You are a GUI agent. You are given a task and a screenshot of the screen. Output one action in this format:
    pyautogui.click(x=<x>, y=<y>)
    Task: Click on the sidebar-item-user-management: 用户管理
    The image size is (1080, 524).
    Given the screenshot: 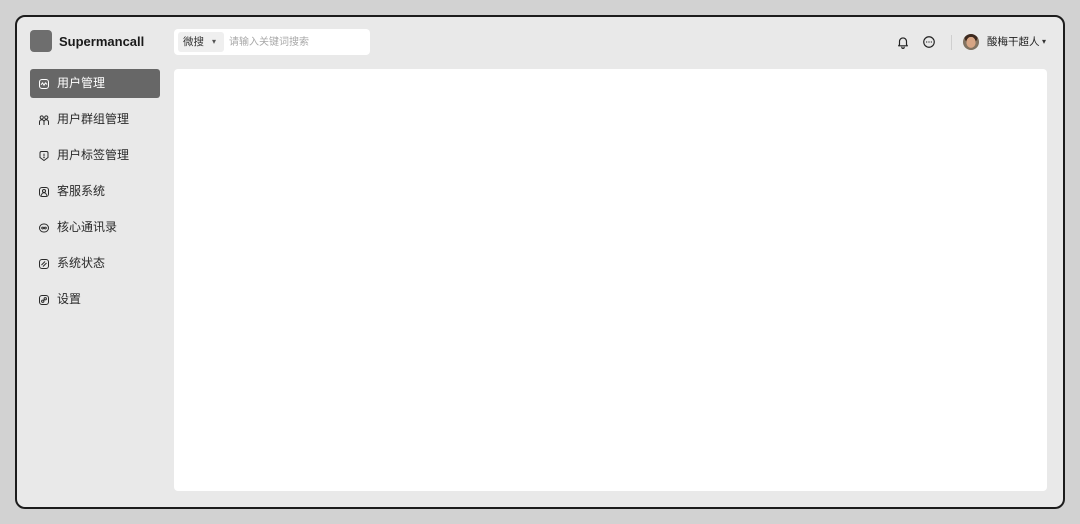 What is the action you would take?
    pyautogui.click(x=95, y=83)
    